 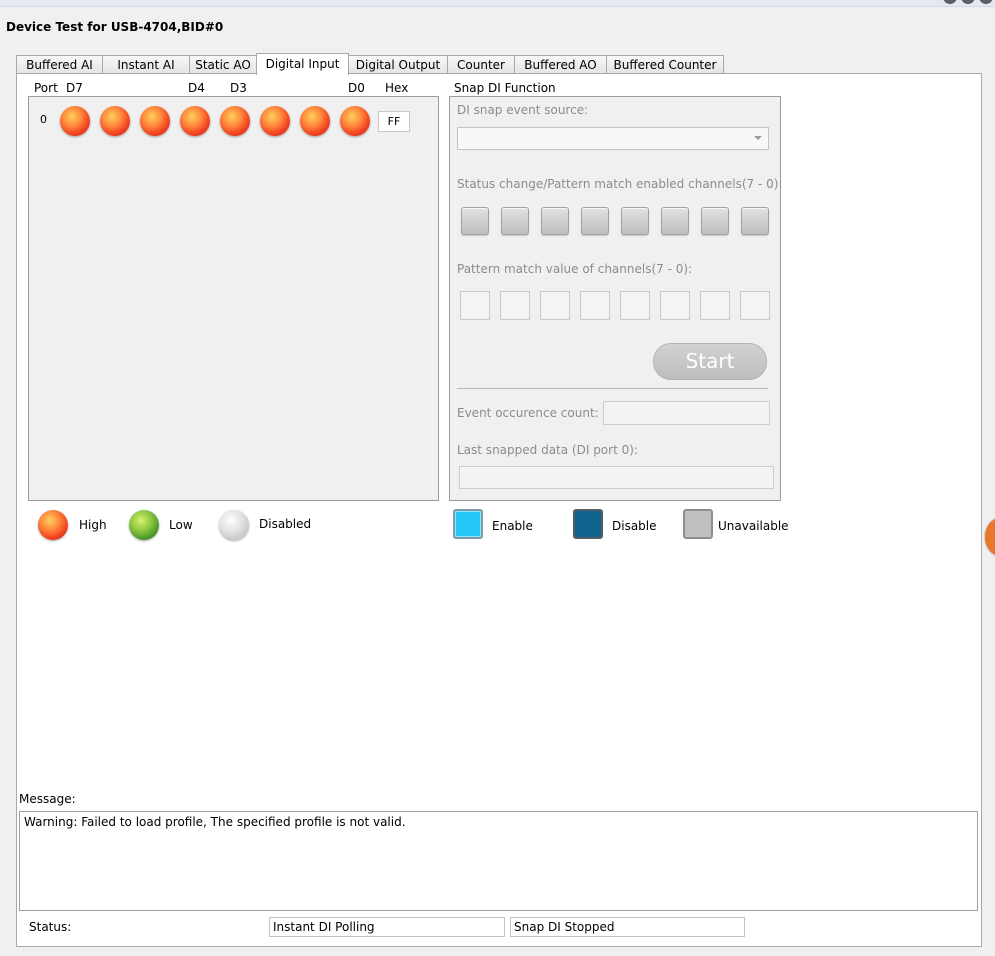 What do you see at coordinates (50, 927) in the screenshot?
I see `status-label: Status:` at bounding box center [50, 927].